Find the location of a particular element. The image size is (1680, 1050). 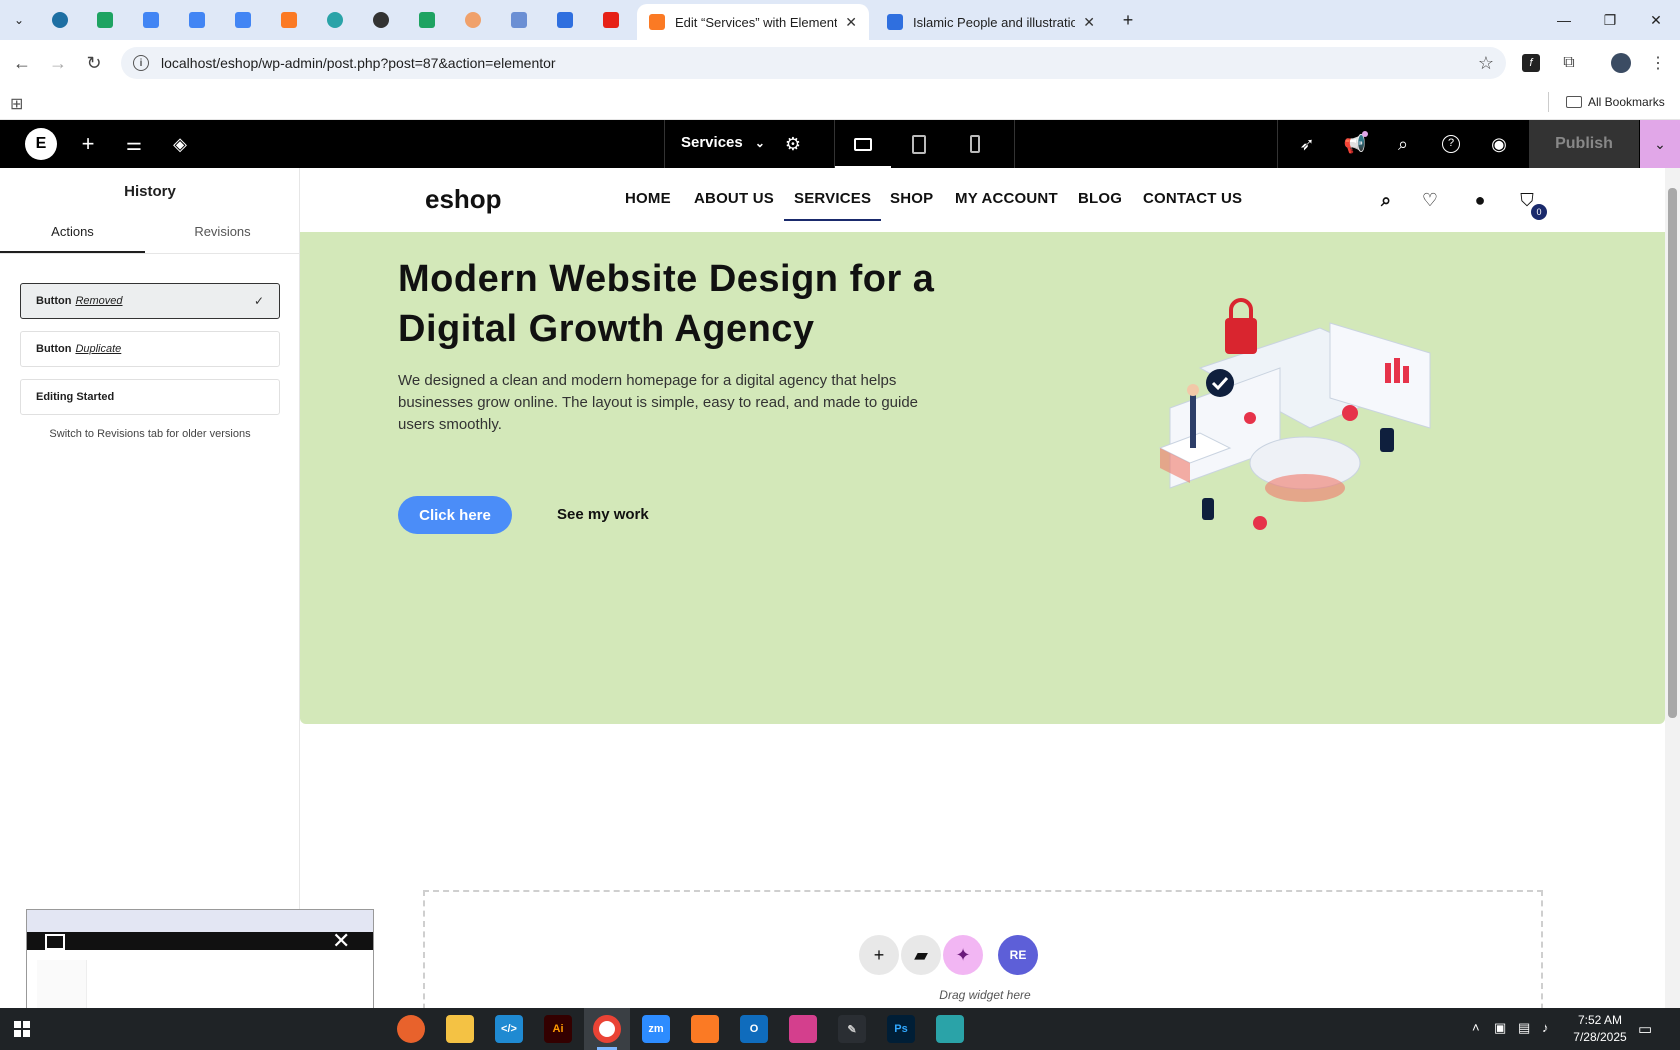

menu-item-home: HOME is located at coordinates (648, 198).